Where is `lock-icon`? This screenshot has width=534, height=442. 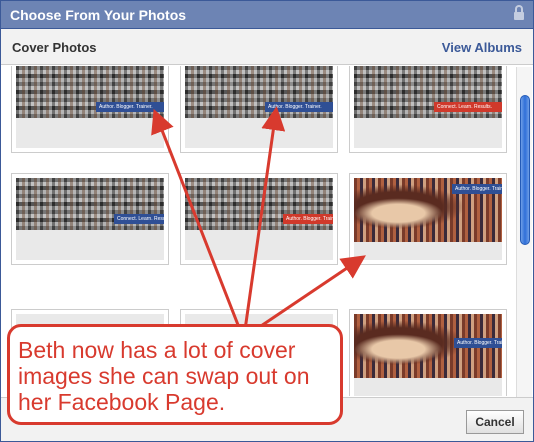 lock-icon is located at coordinates (519, 13).